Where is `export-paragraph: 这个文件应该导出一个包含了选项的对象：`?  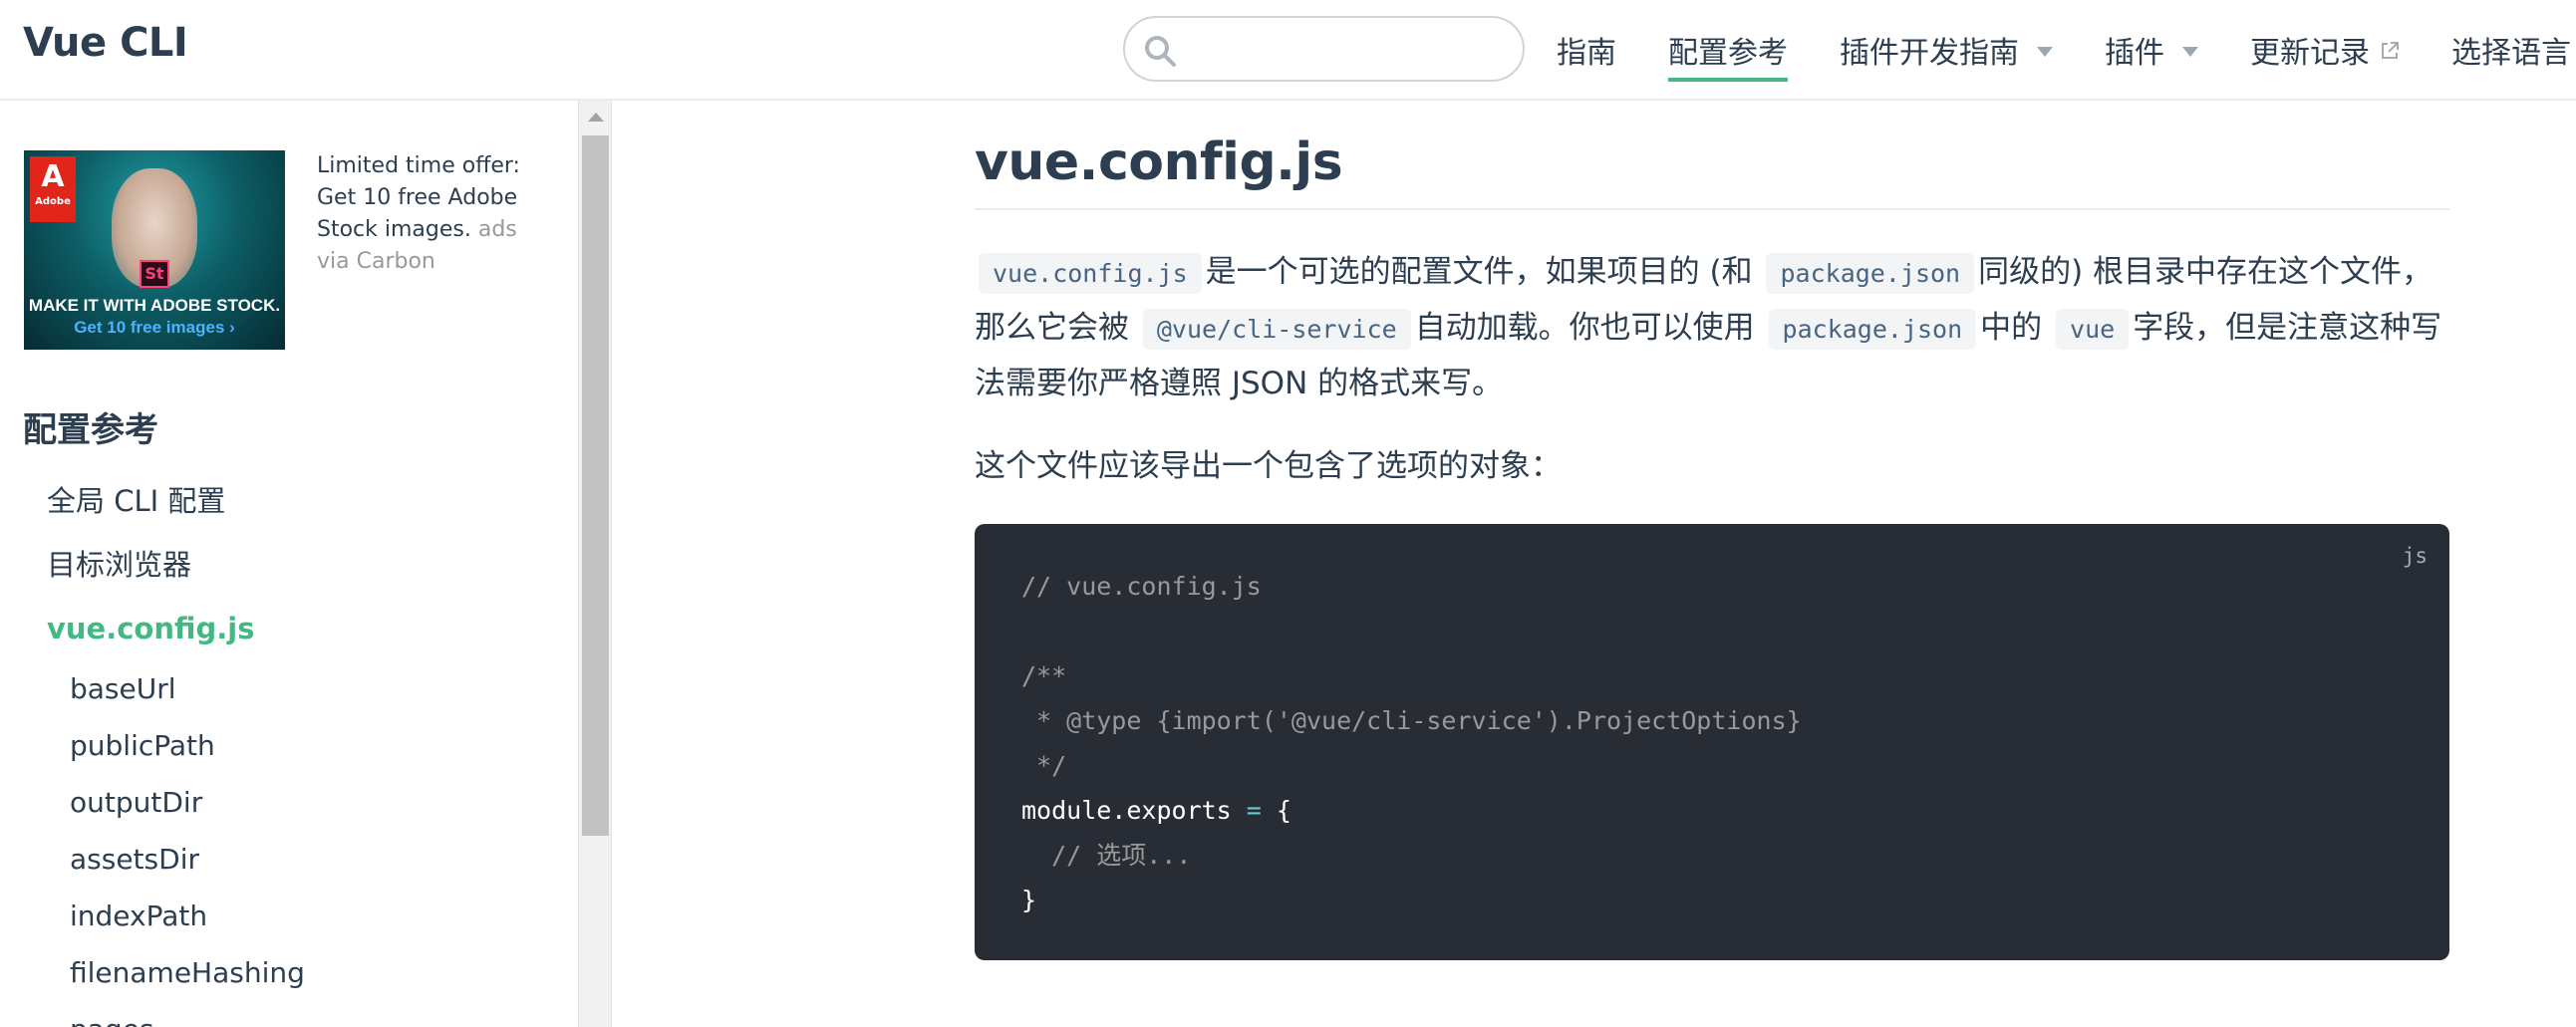 export-paragraph: 这个文件应该导出一个包含了选项的对象： is located at coordinates (1268, 466).